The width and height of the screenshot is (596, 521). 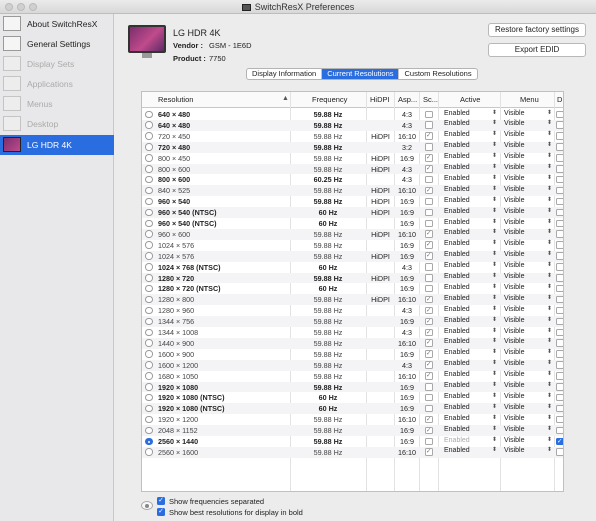 What do you see at coordinates (380, 99) in the screenshot?
I see `column-header-hidpi: HiDPI` at bounding box center [380, 99].